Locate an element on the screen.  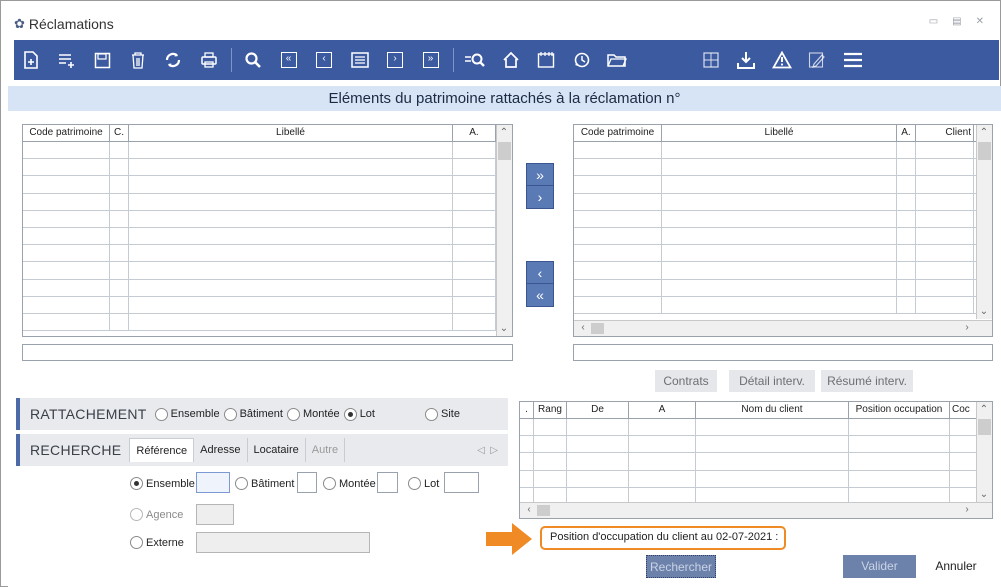
tab-reference: Référence is located at coordinates (162, 450).